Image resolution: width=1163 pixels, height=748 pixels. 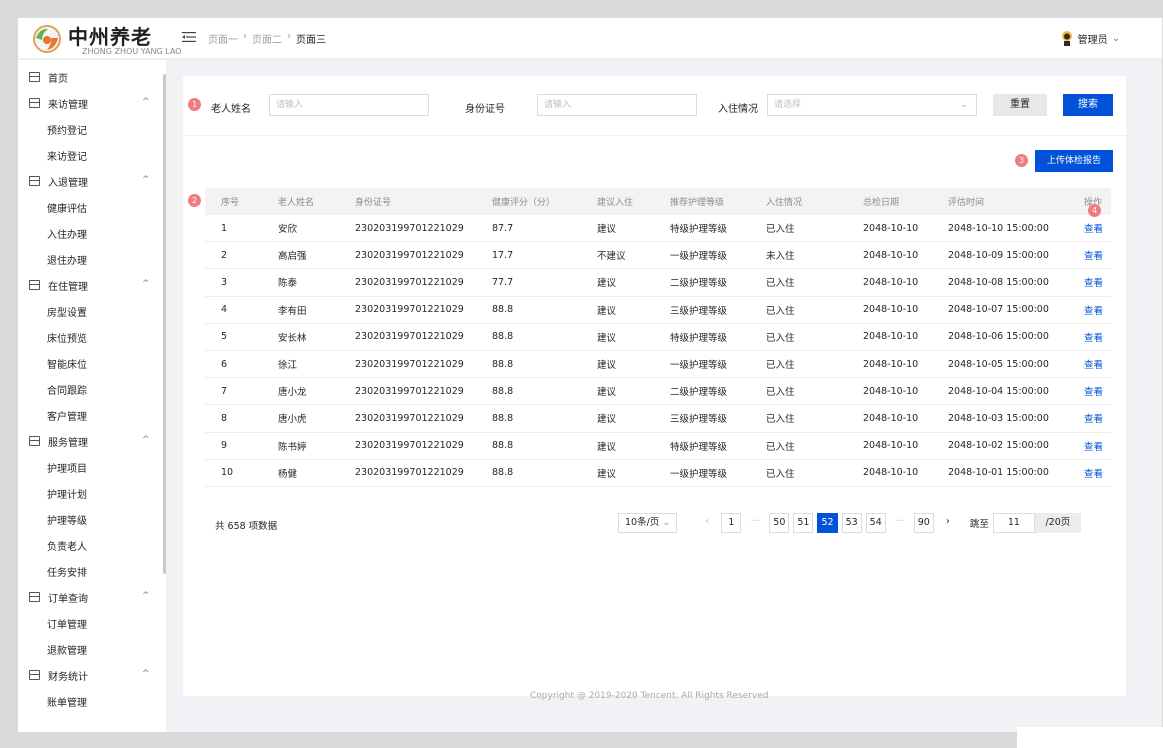 I want to click on sidebar-item: 入住办理, so click(x=92, y=233).